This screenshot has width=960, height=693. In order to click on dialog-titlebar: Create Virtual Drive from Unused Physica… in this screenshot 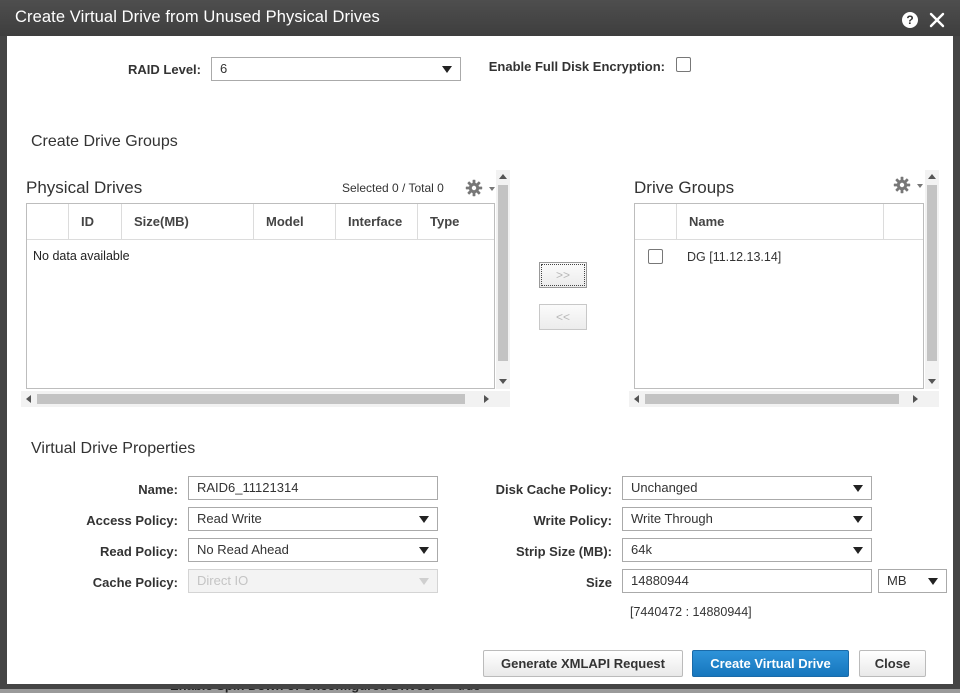, I will do `click(480, 18)`.